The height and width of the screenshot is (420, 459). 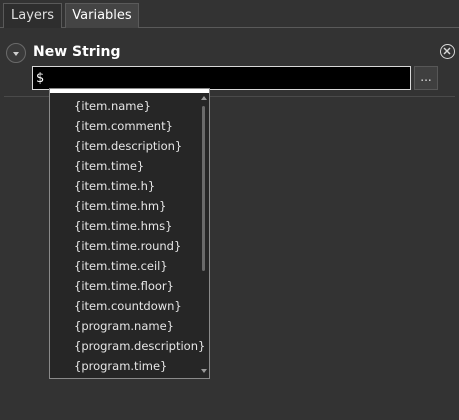 I want to click on autocomplete-item: {item.time.h}, so click(x=124, y=186).